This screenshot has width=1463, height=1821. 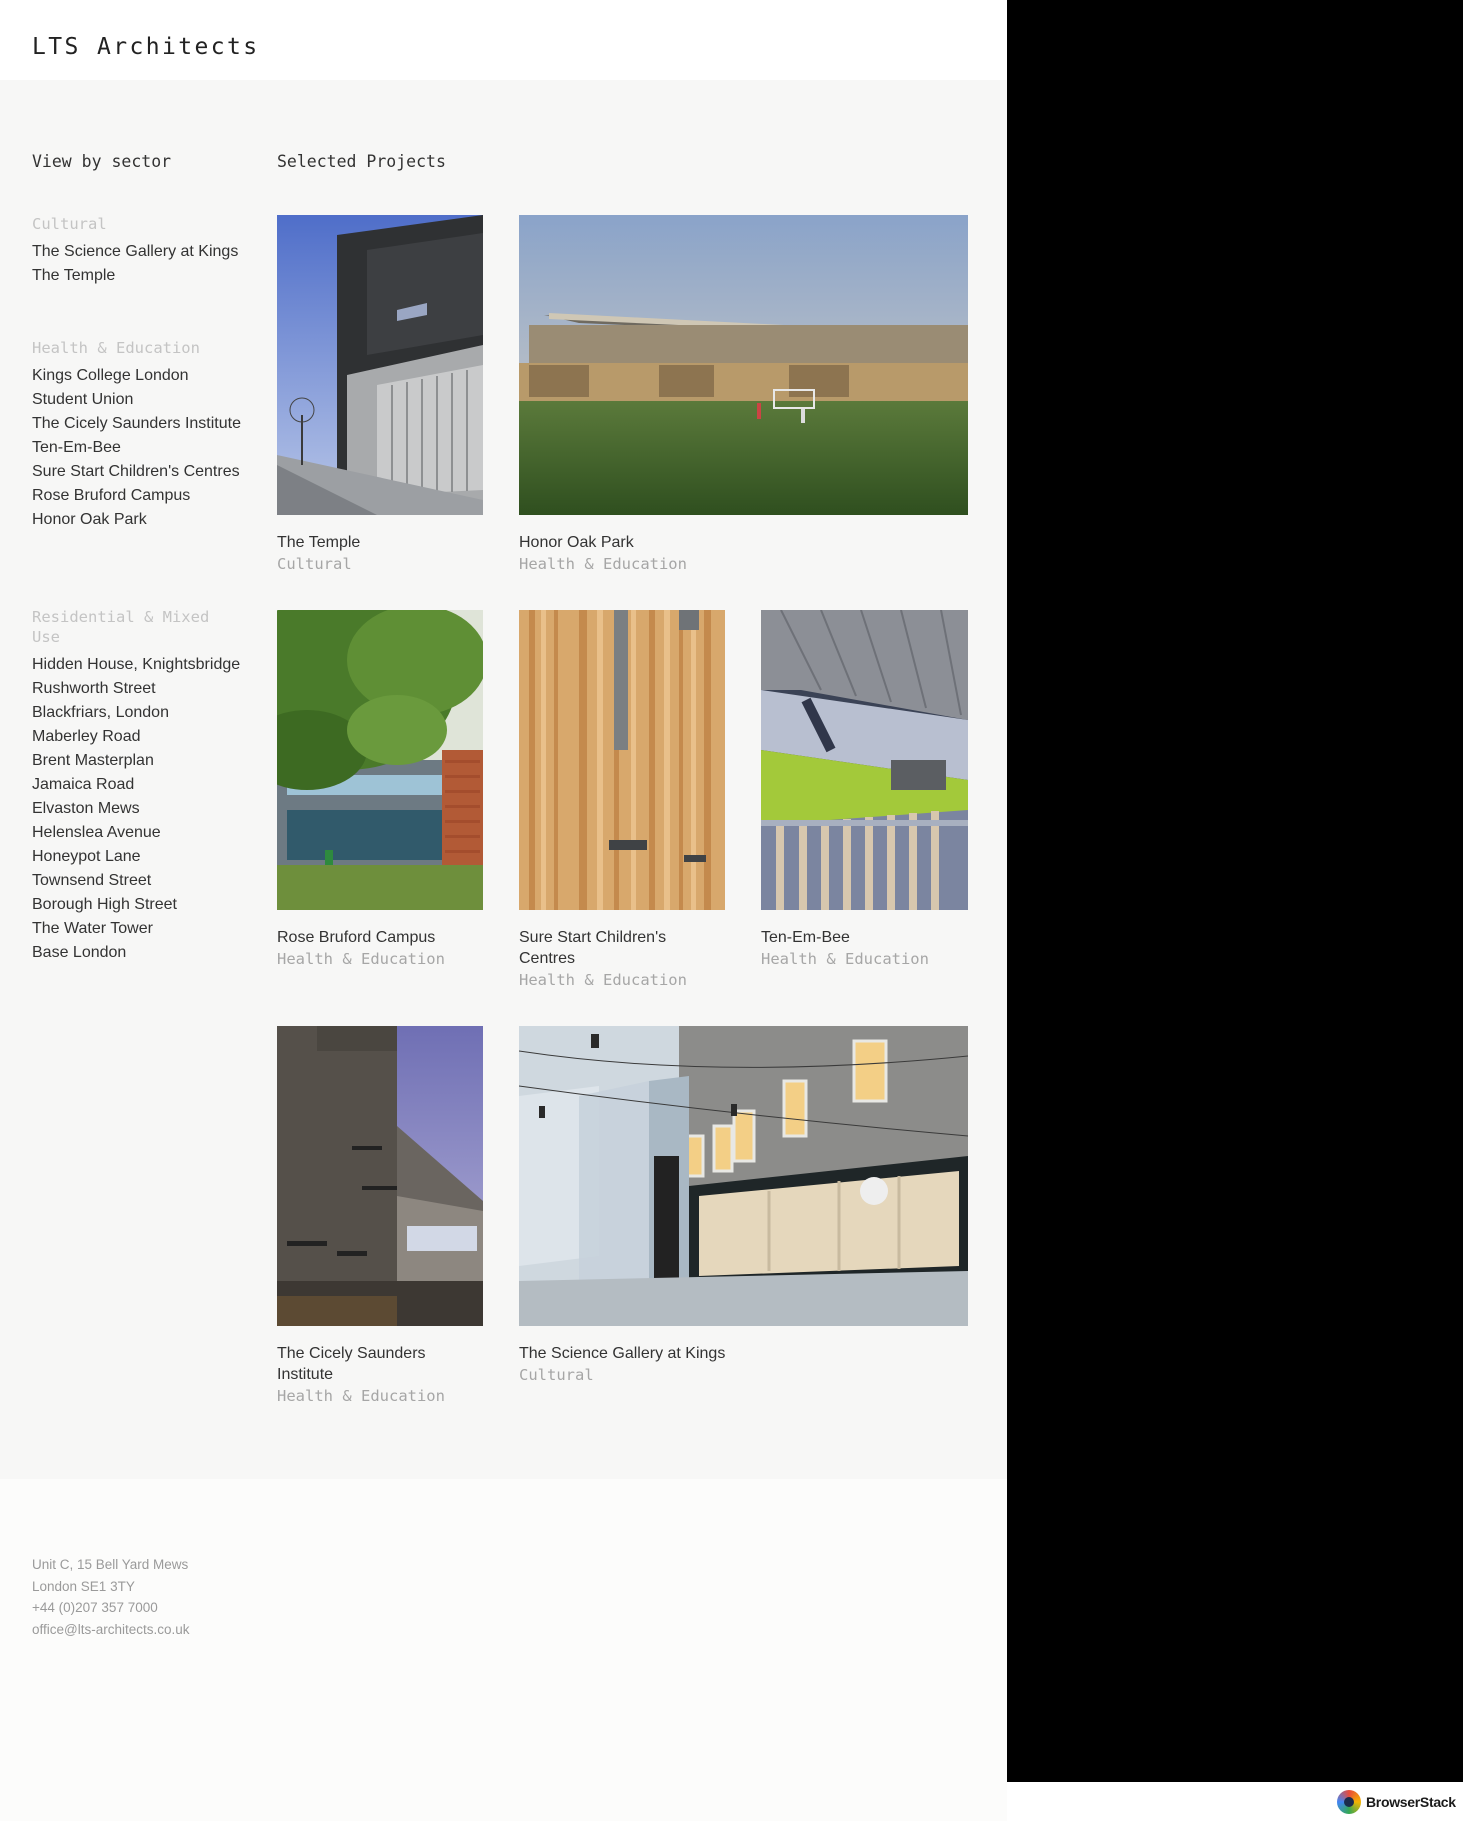 What do you see at coordinates (137, 496) in the screenshot?
I see `sidebar-link-rose-bruford: Rose Bruford Campus` at bounding box center [137, 496].